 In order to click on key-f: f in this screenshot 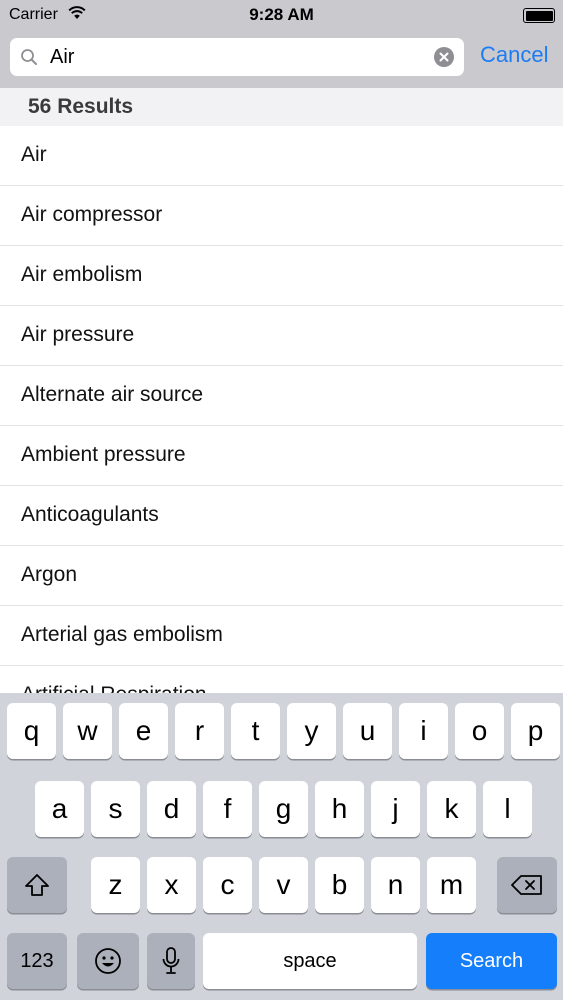, I will do `click(227, 809)`.